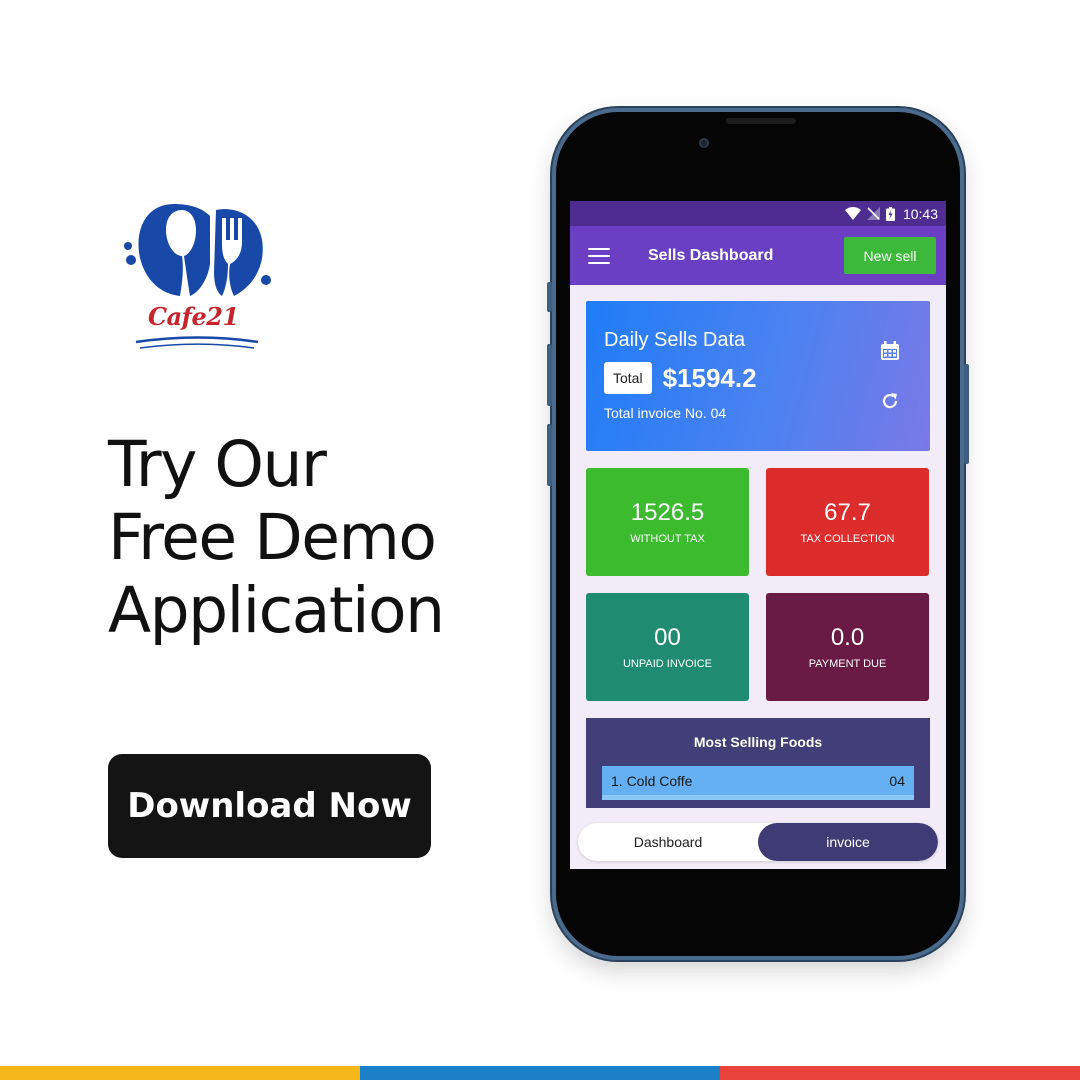 Image resolution: width=1080 pixels, height=1080 pixels. What do you see at coordinates (758, 763) in the screenshot?
I see `most-selling-foods: Most Selling Foods 1. Cold Coffe 04` at bounding box center [758, 763].